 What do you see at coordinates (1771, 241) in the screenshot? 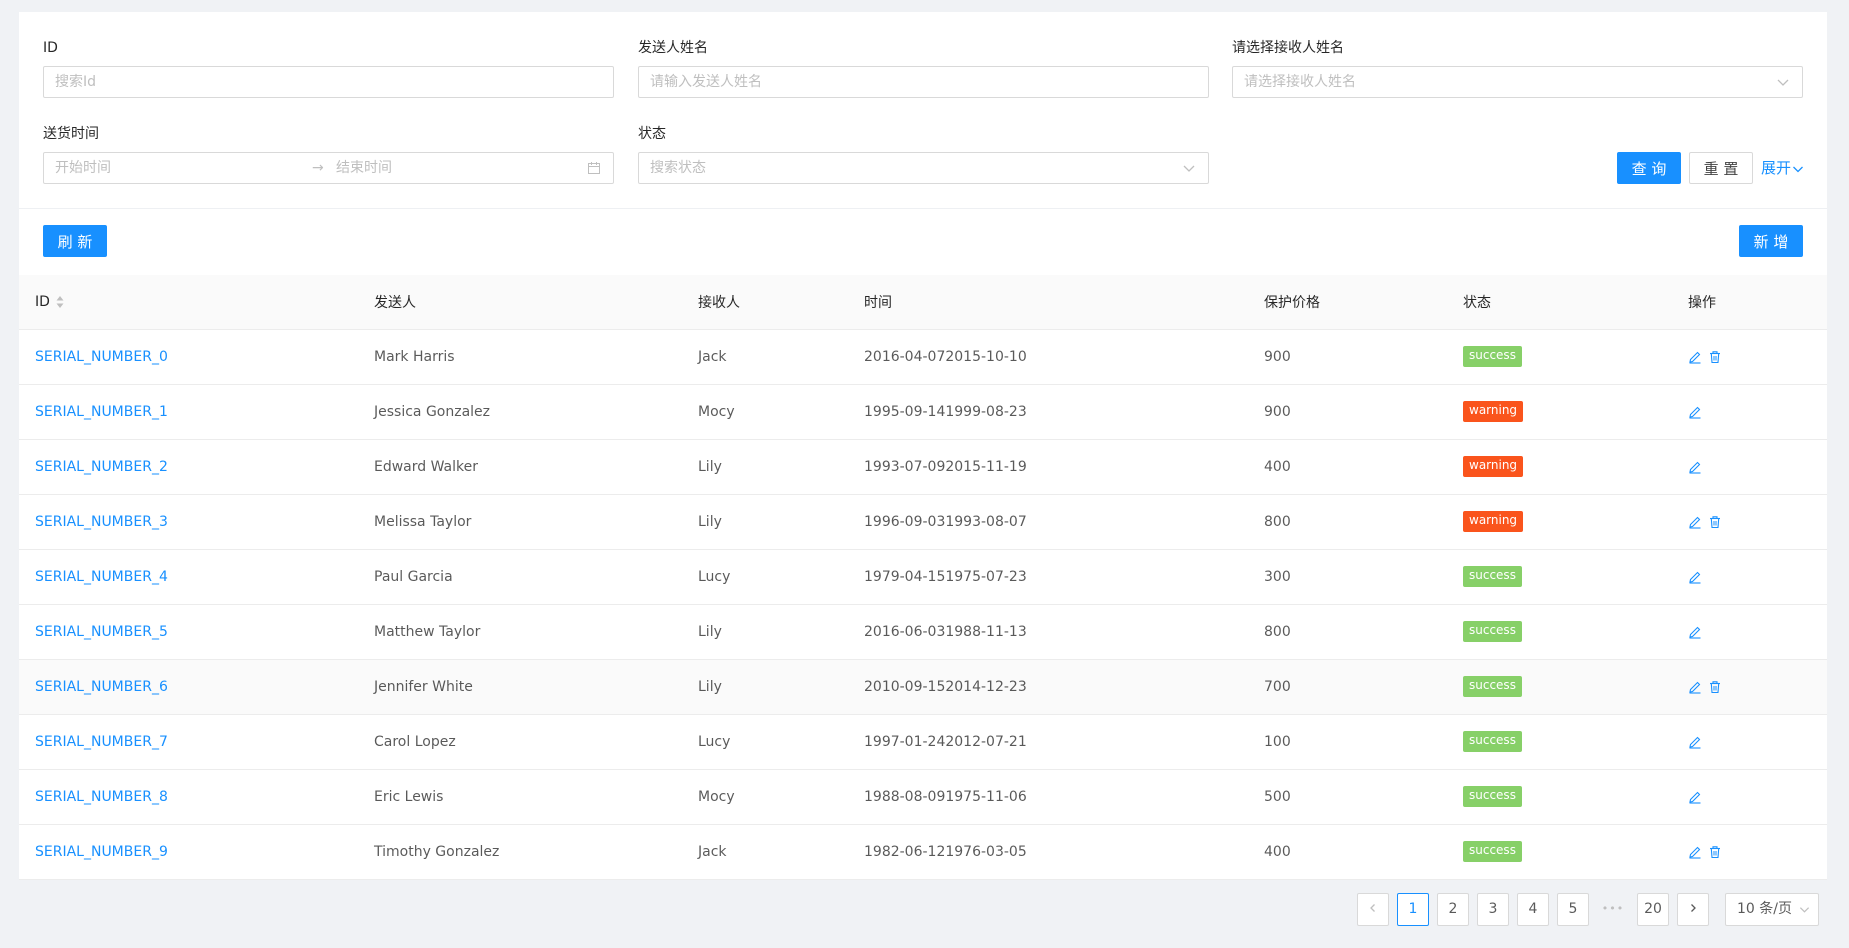
I see `add-button: 新 增` at bounding box center [1771, 241].